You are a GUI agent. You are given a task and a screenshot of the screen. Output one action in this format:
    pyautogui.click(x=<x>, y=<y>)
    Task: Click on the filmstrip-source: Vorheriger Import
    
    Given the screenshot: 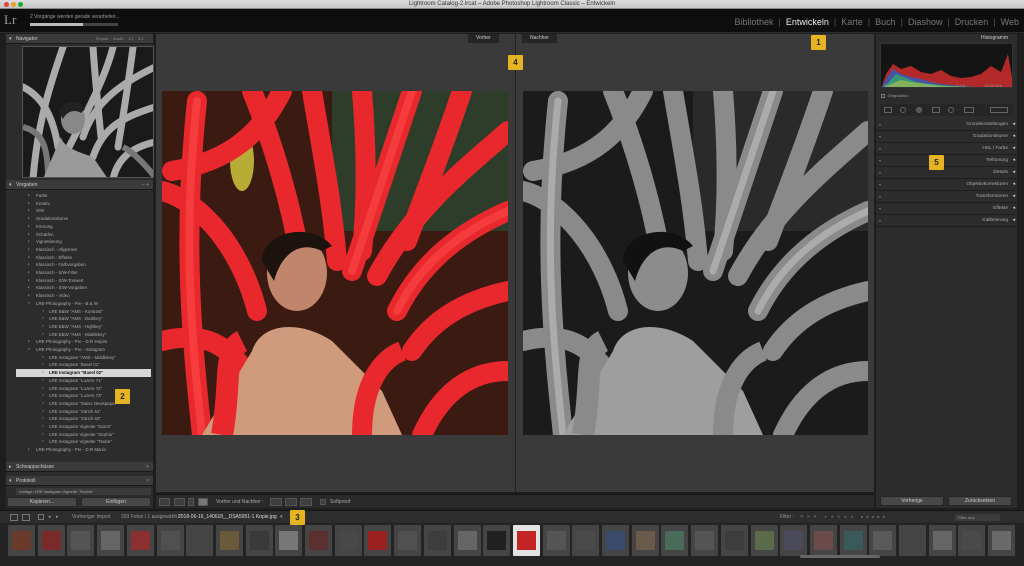 What is the action you would take?
    pyautogui.click(x=91, y=517)
    